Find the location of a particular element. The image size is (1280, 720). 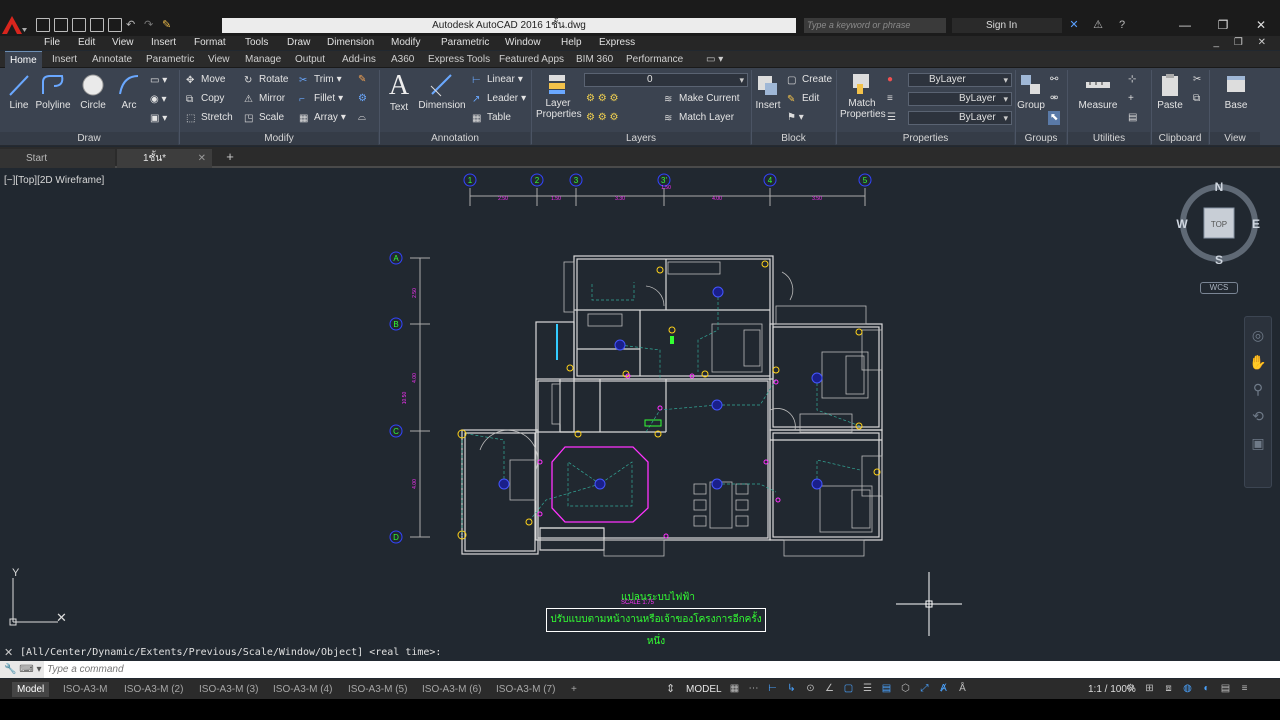

group-tools-icon: ⚯ is located at coordinates (1054, 80).